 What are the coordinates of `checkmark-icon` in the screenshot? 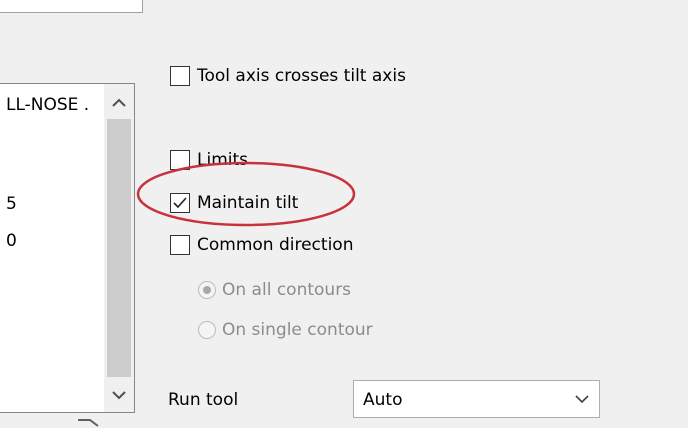 It's located at (180, 203).